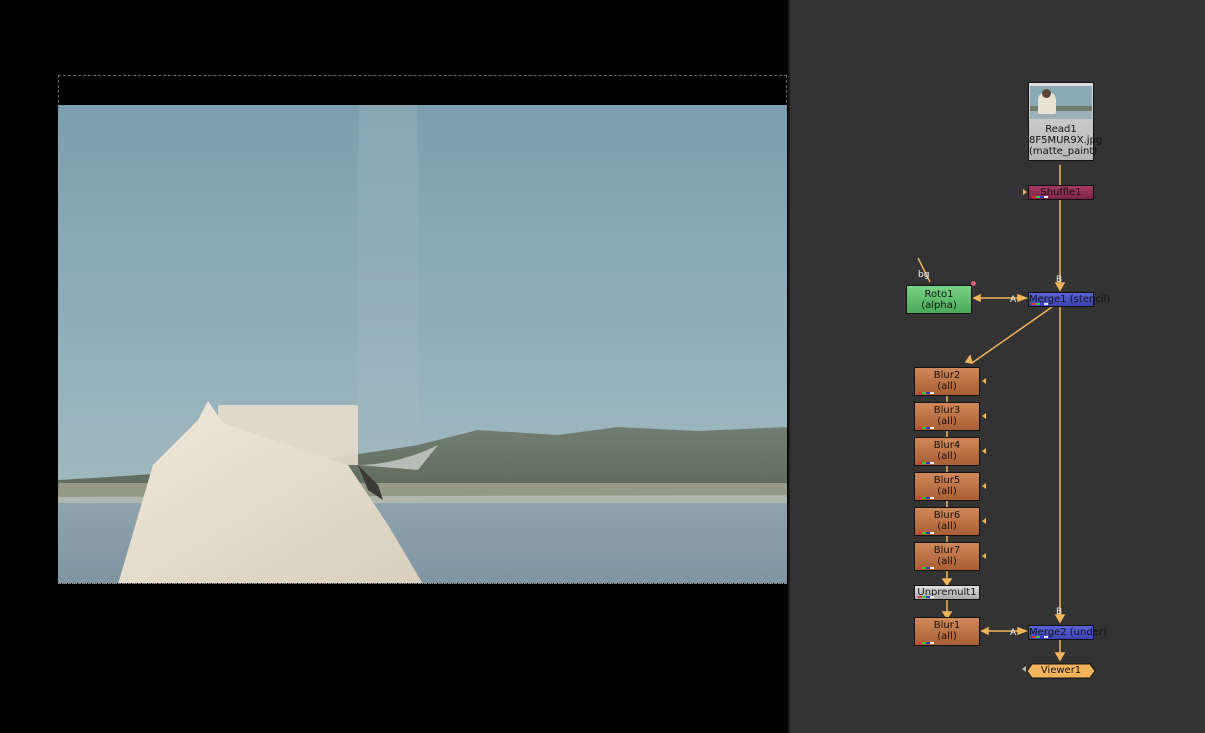 The image size is (1205, 733). I want to click on roto-indicator-dot, so click(973, 283).